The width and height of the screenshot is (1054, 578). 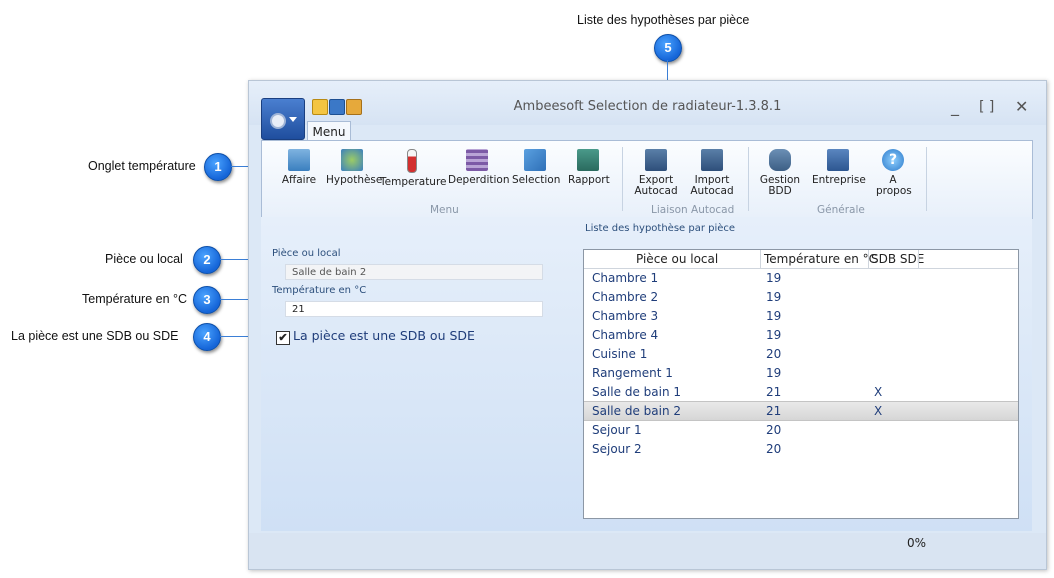 What do you see at coordinates (712, 185) in the screenshot?
I see `ribbon-button-label: Import Autocad` at bounding box center [712, 185].